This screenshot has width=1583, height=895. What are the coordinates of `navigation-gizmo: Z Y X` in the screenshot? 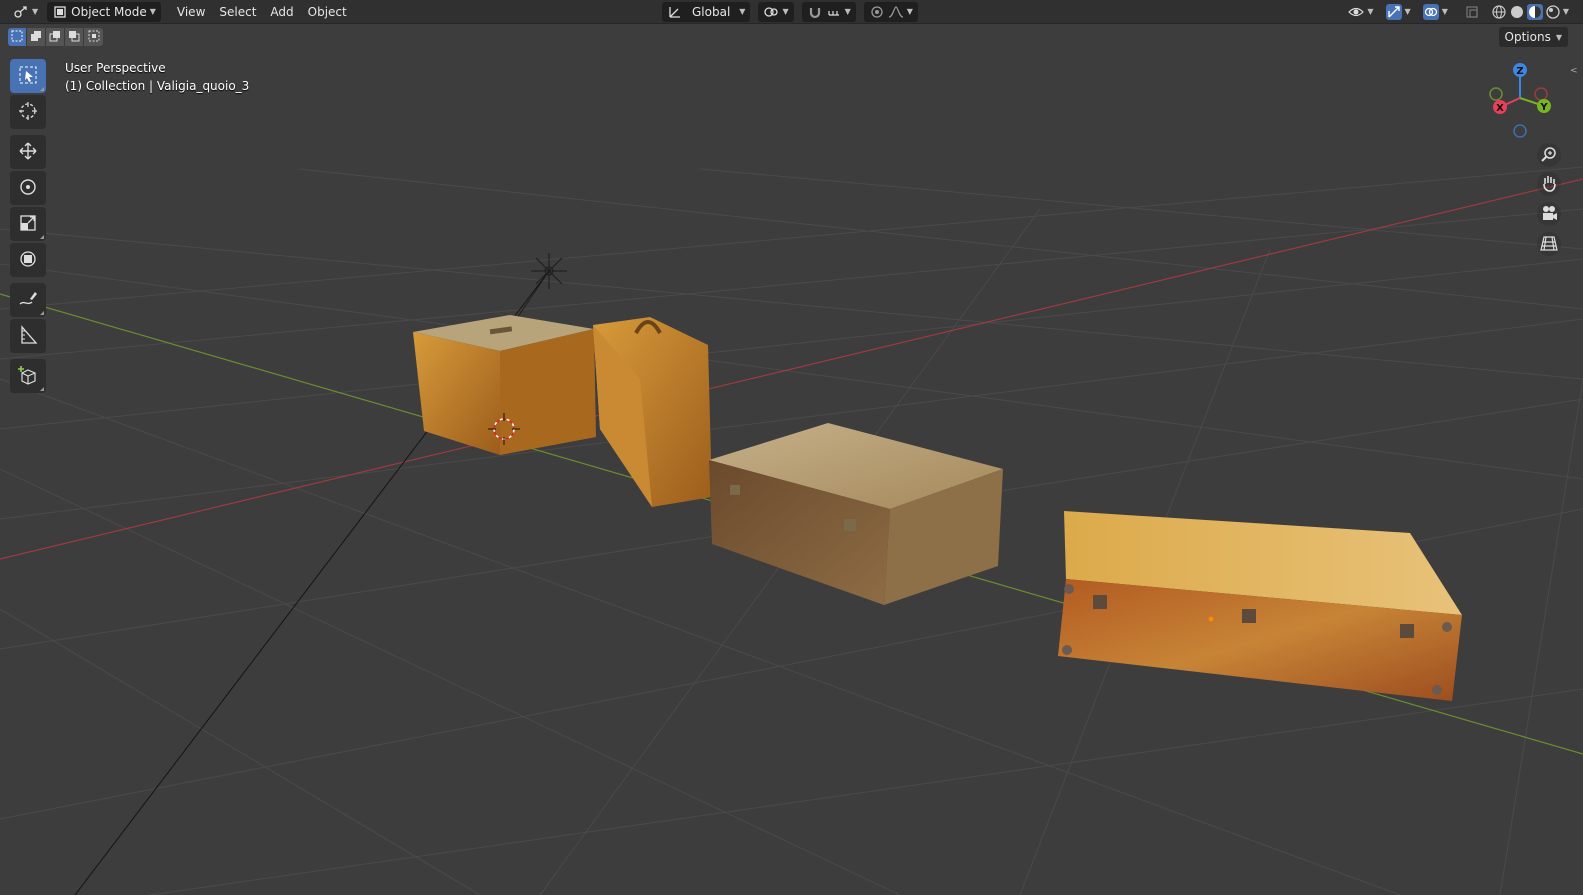 It's located at (1520, 100).